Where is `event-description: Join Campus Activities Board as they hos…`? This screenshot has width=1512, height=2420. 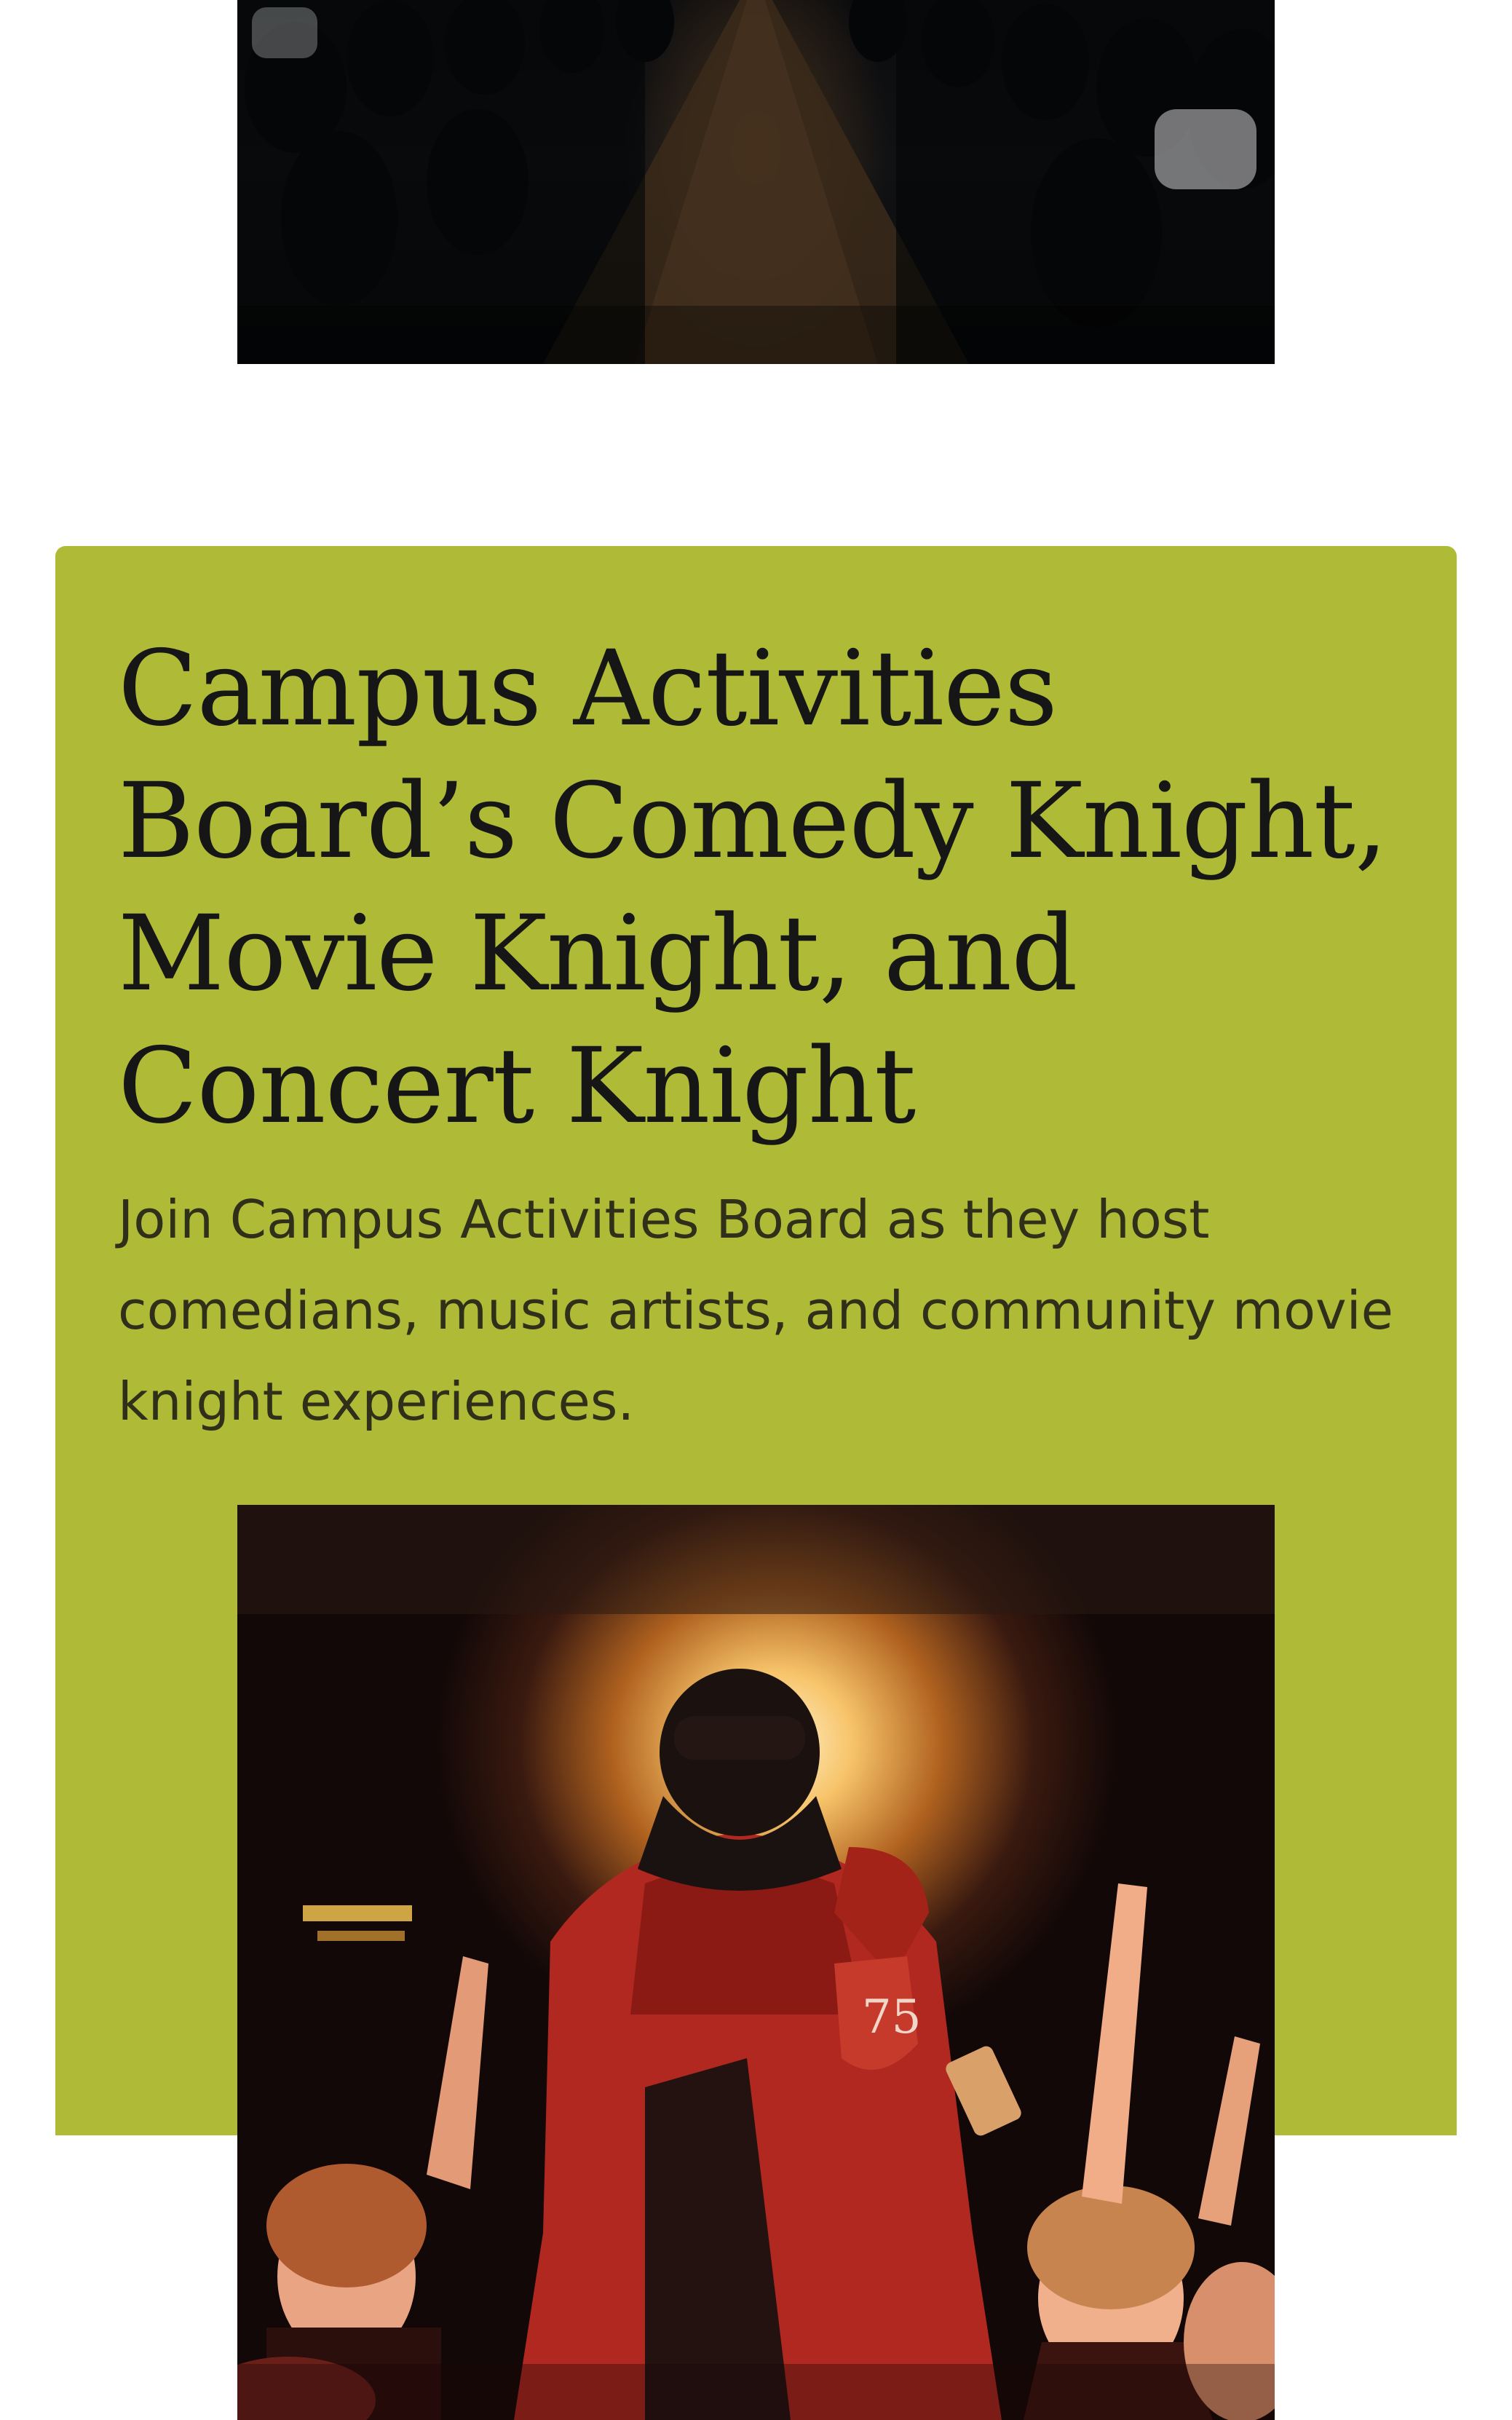
event-description: Join Campus Activities Board as they hos… is located at coordinates (755, 1310).